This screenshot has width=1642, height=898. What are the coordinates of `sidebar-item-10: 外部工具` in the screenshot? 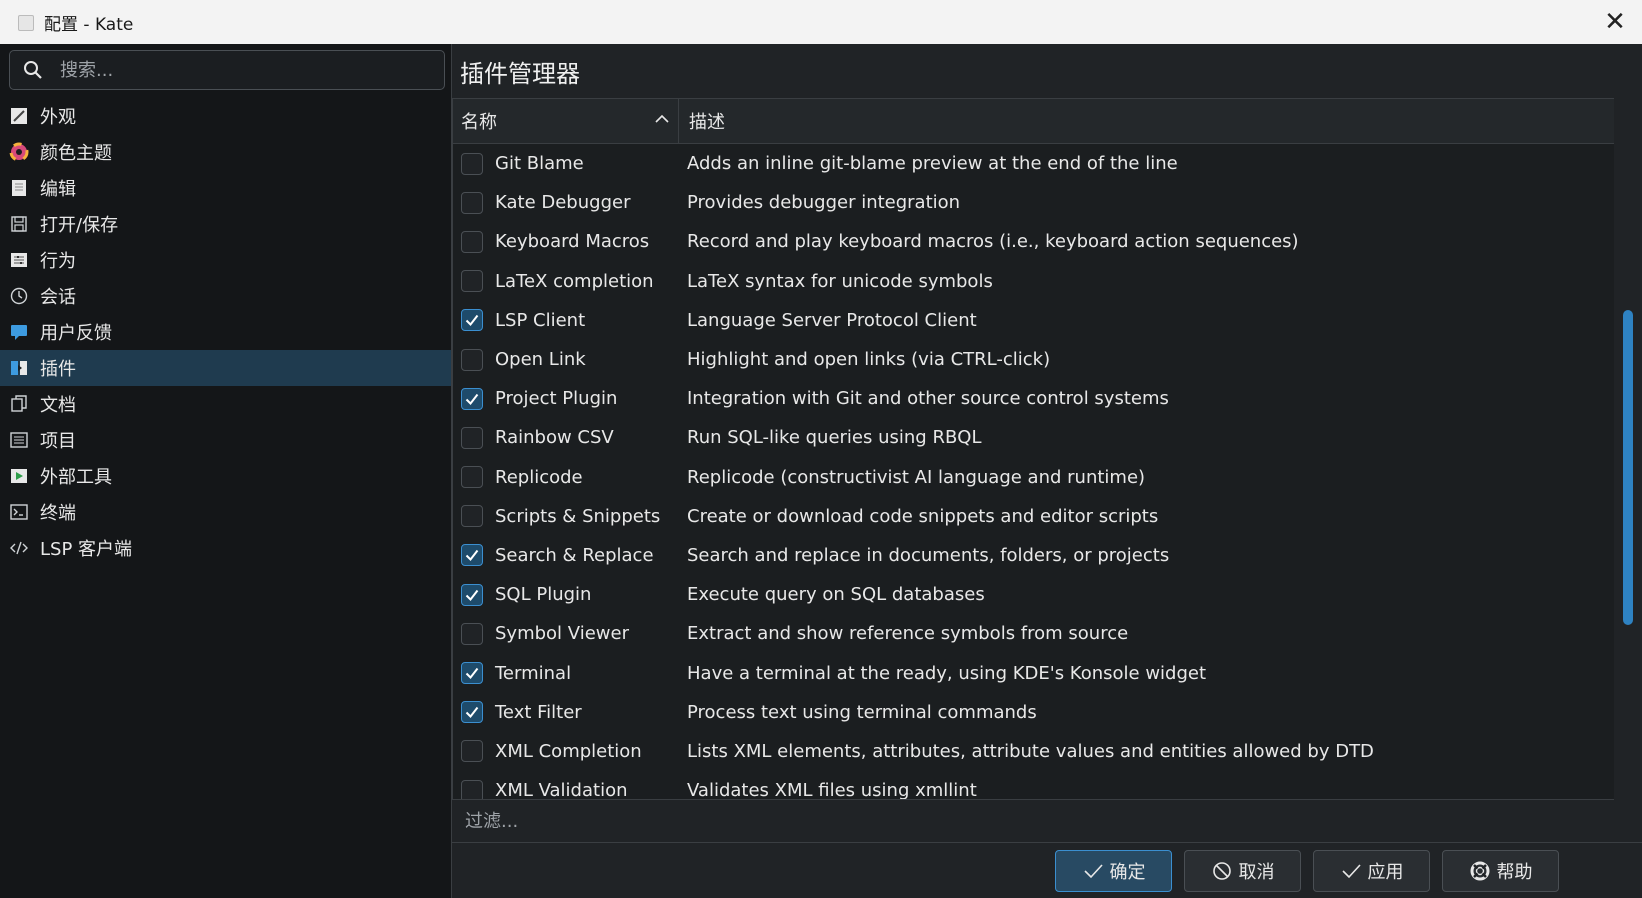 It's located at (225, 476).